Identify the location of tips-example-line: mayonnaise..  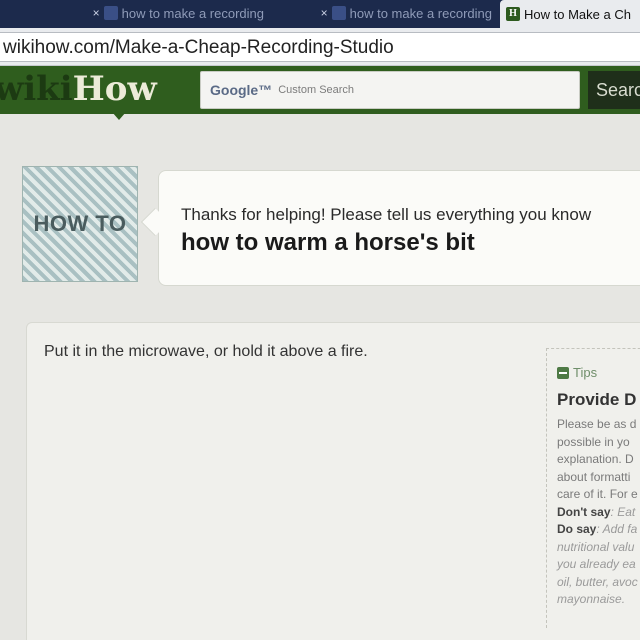
(591, 599).